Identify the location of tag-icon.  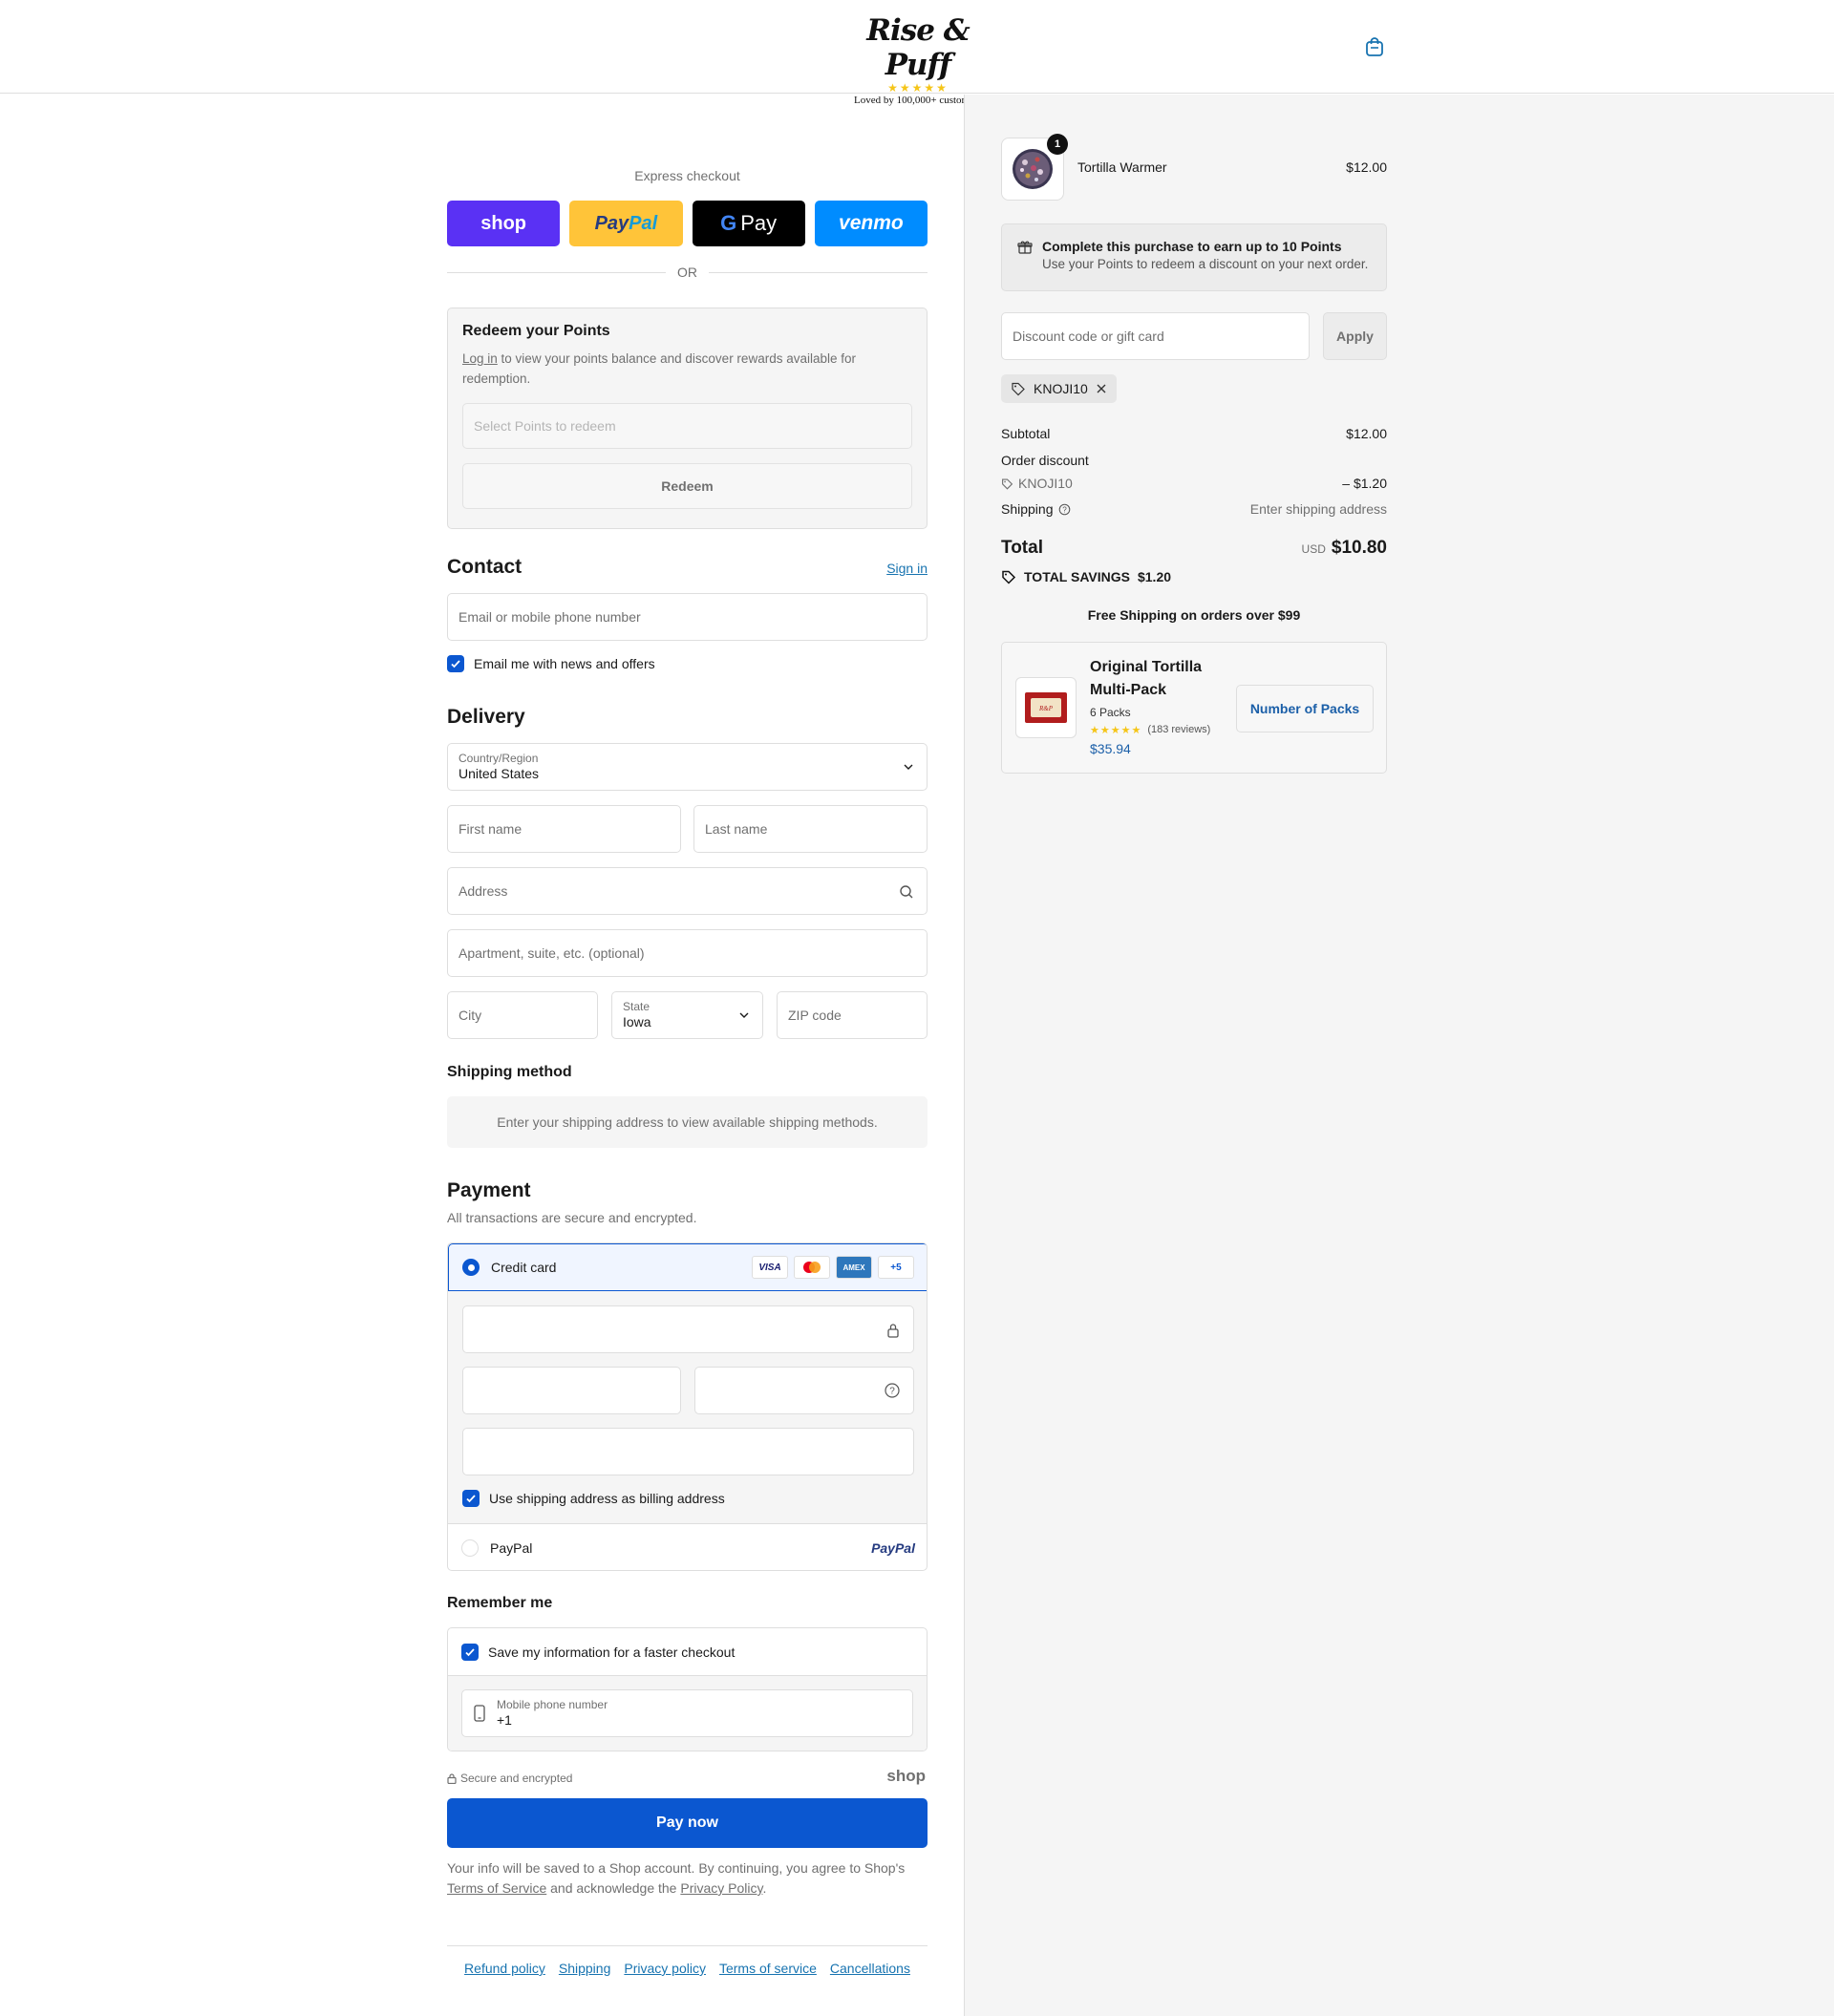
(1007, 483).